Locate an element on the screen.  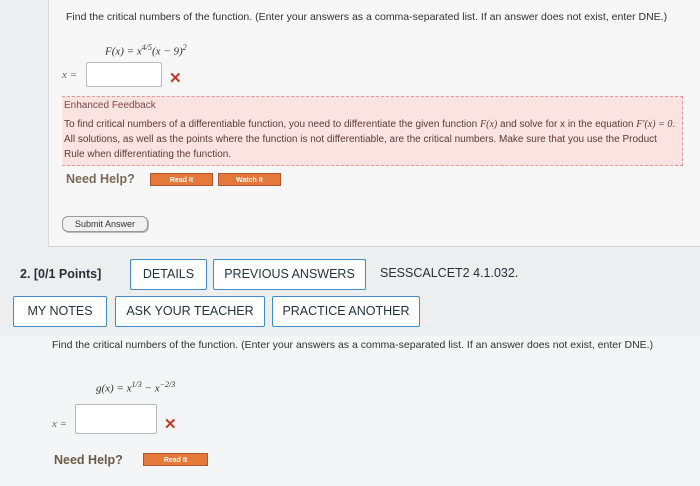
question-1-answer-label: x = is located at coordinates (70, 75).